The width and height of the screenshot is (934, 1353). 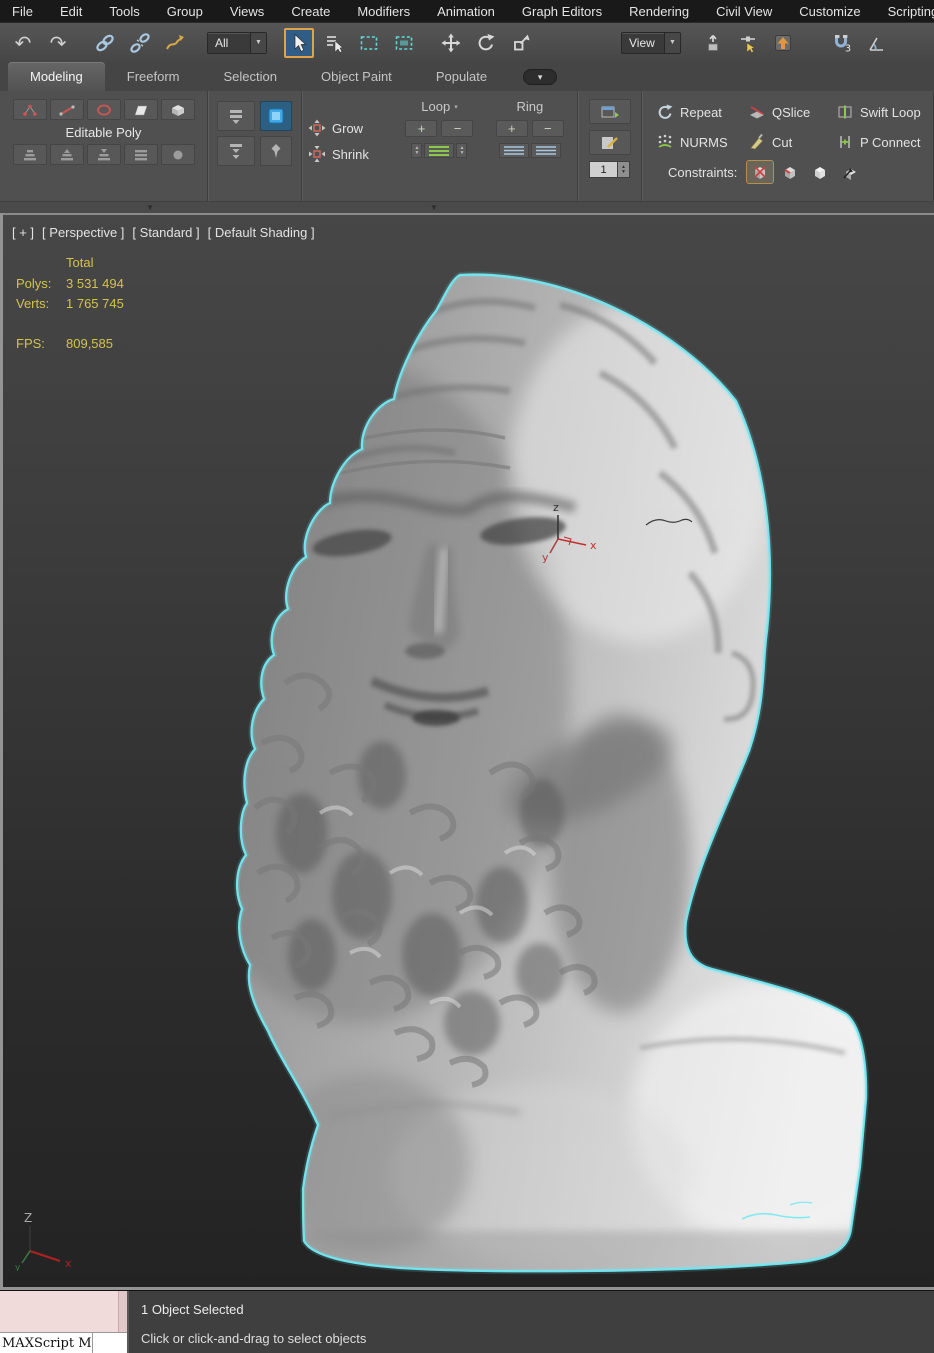 What do you see at coordinates (175, 43) in the screenshot?
I see `bind-to-space-warp-button` at bounding box center [175, 43].